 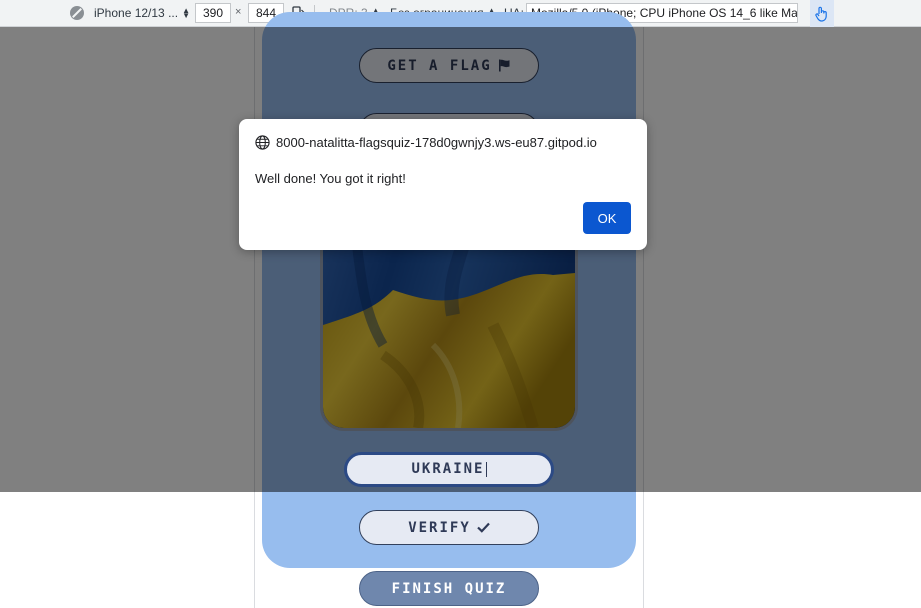 I want to click on updown-arrows-icon: ▲▼, so click(x=186, y=13).